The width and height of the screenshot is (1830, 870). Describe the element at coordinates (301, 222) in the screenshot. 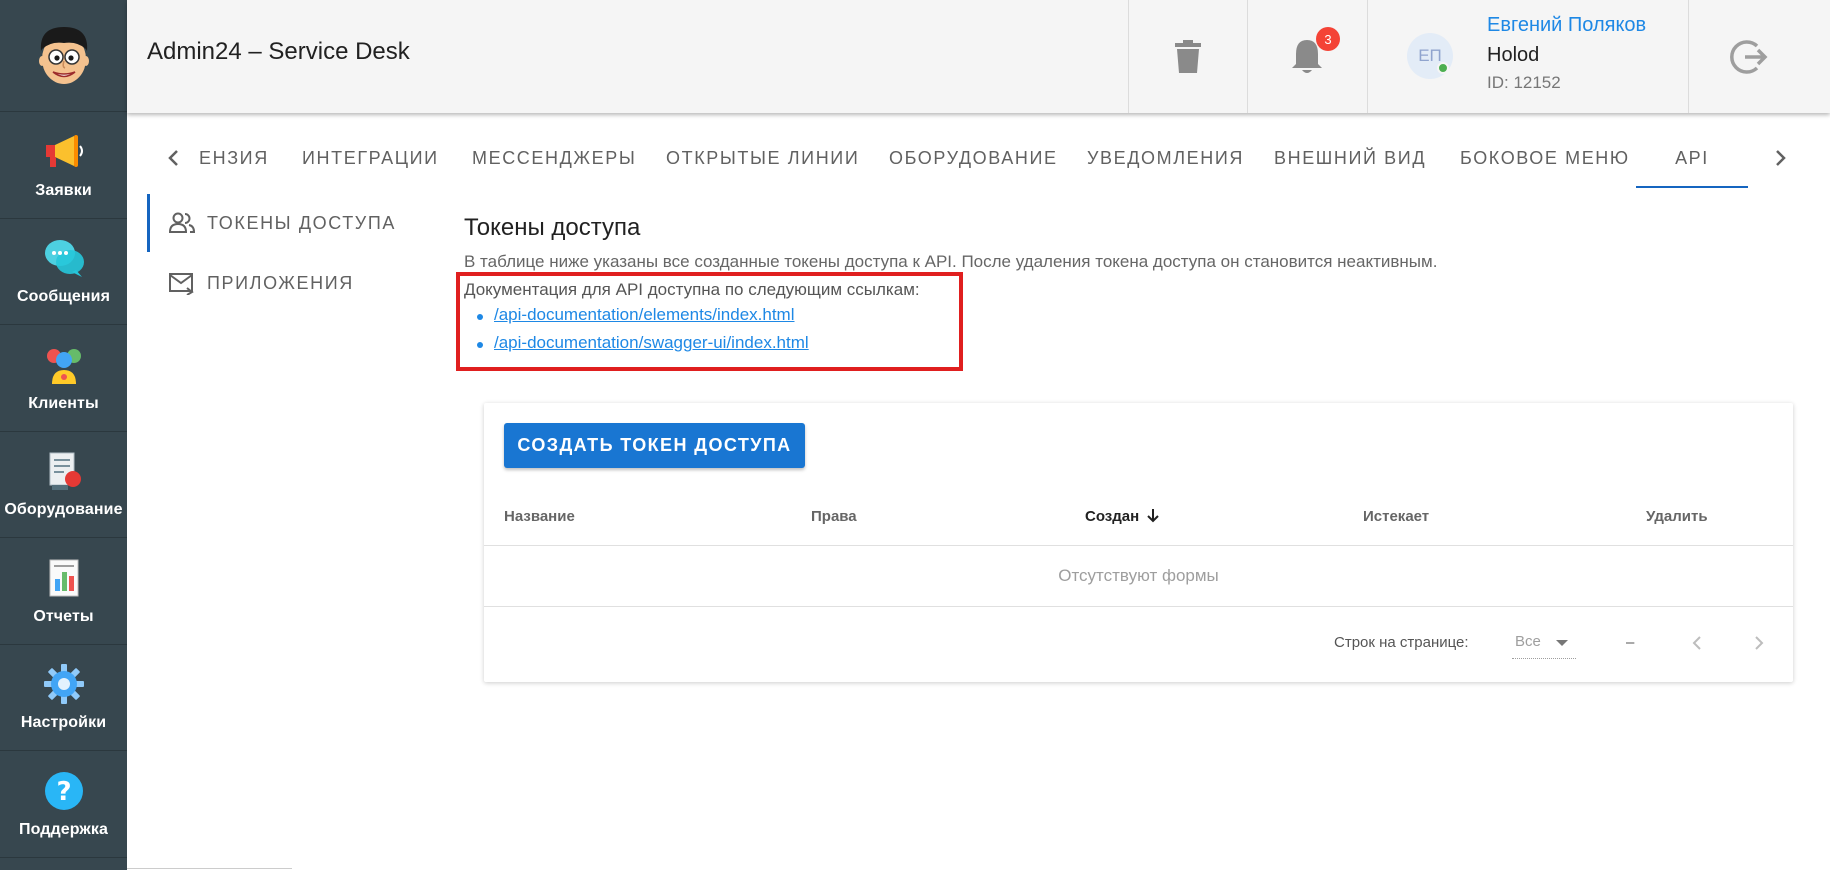

I see `subnav-item-label: Токены доступа` at that location.